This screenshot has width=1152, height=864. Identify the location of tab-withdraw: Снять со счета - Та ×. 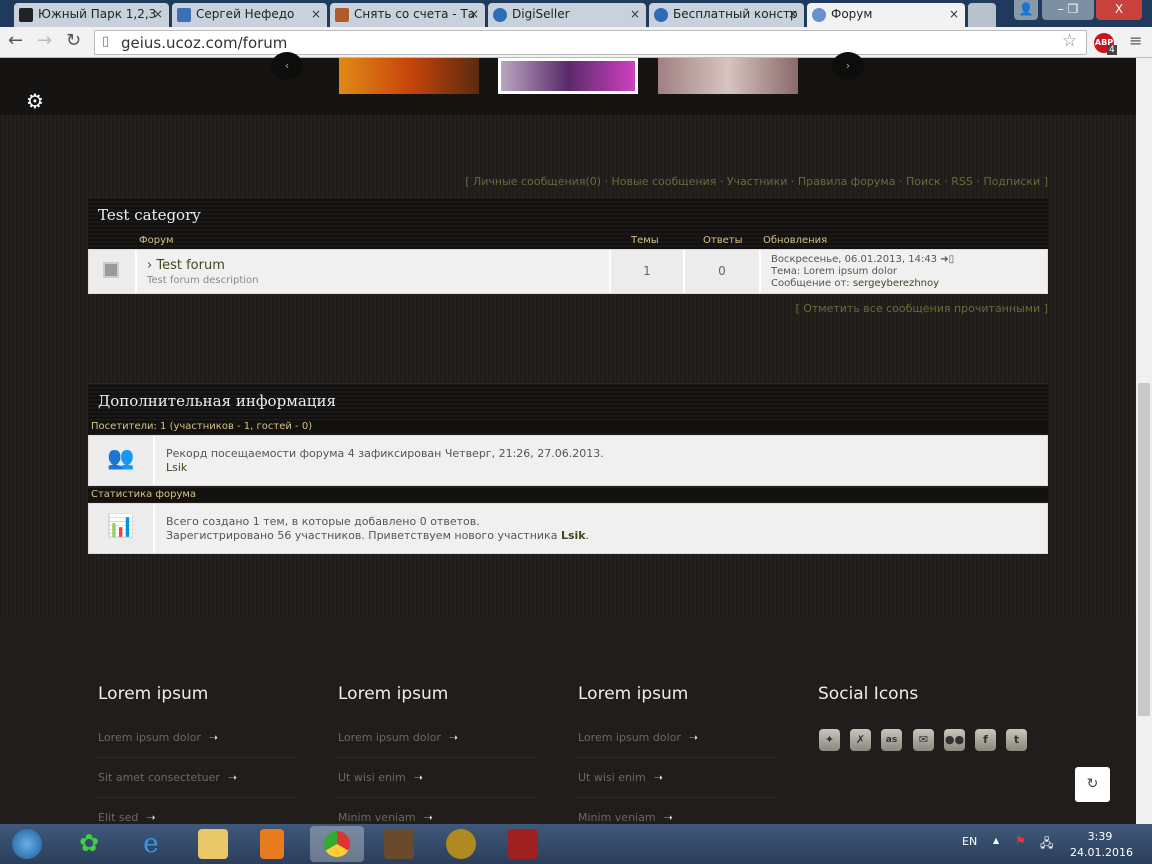
(407, 15).